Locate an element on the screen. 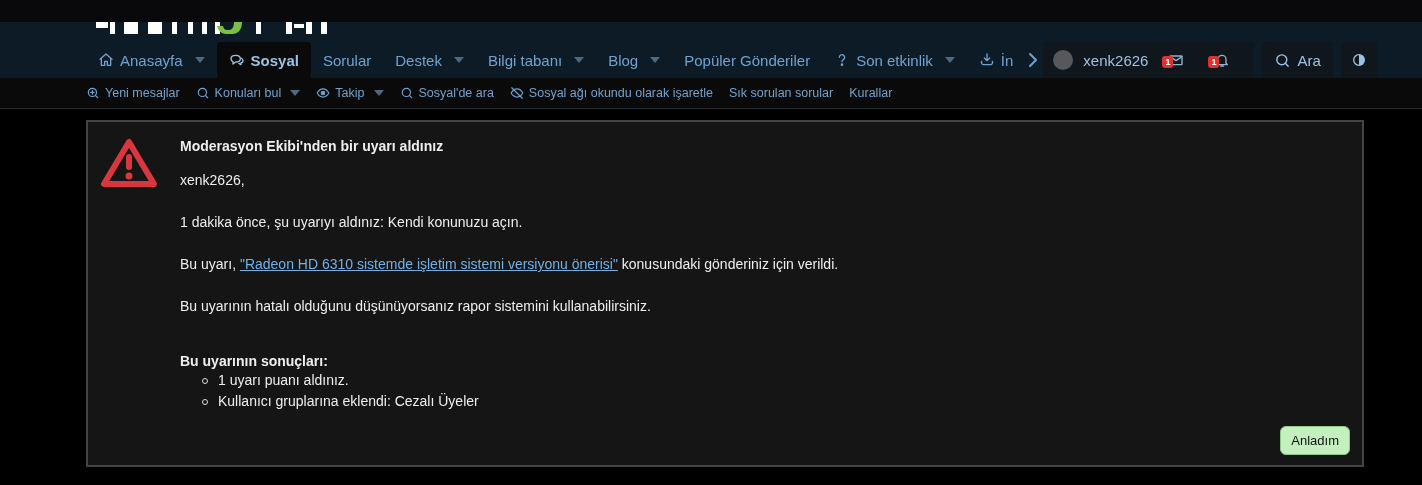 Image resolution: width=1422 pixels, height=485 pixels. nav-tab: İn is located at coordinates (996, 60).